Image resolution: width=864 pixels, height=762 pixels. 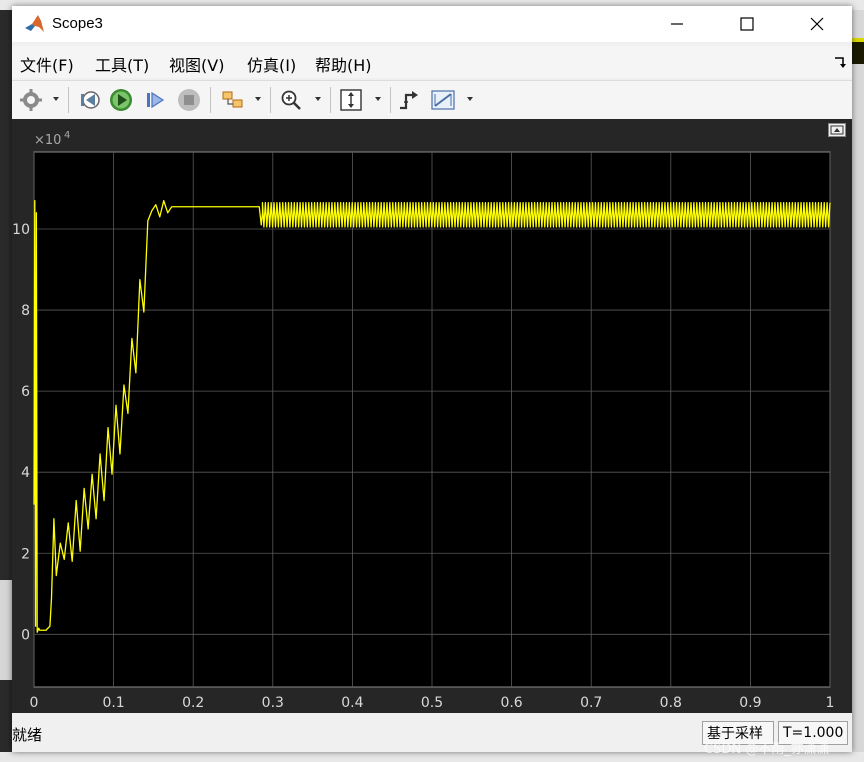 I want to click on toolbar, so click(x=432, y=100).